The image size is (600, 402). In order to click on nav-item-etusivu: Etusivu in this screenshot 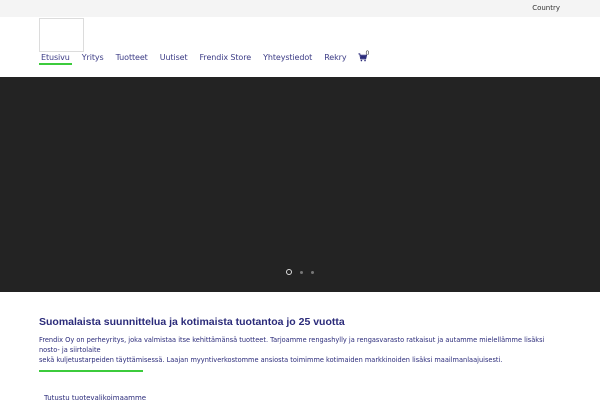, I will do `click(55, 58)`.